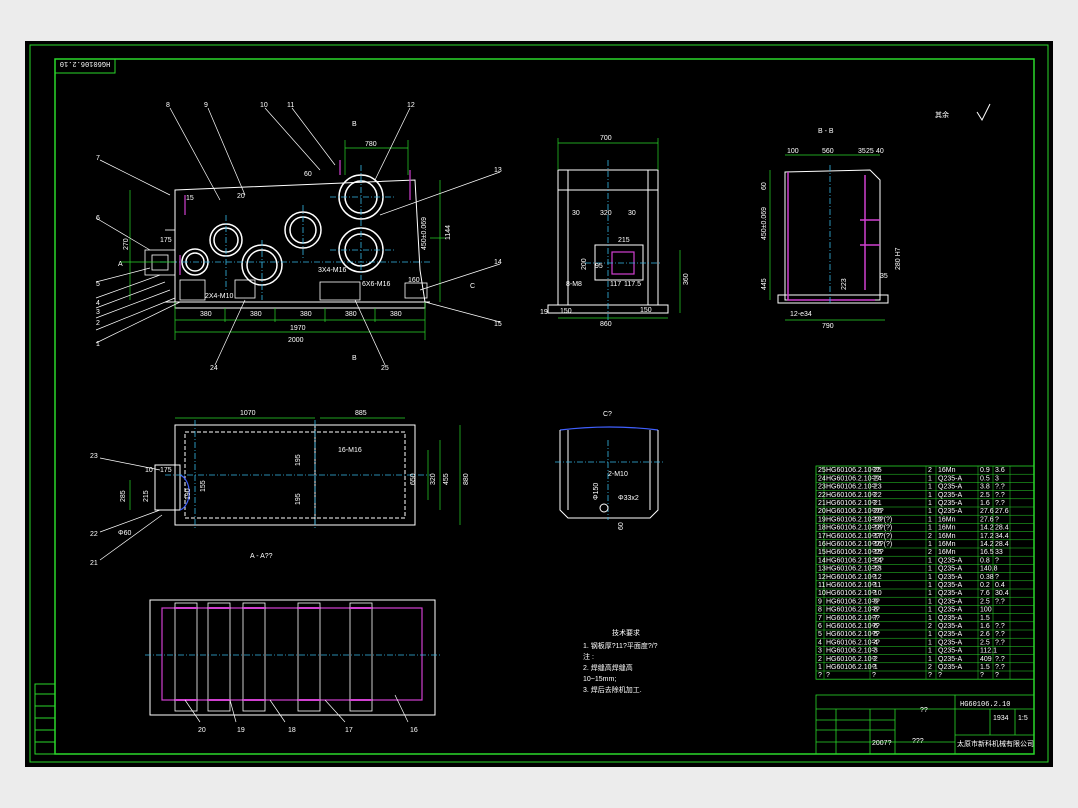 The image size is (1078, 808). I want to click on dim-front-1144: 1144, so click(448, 232).